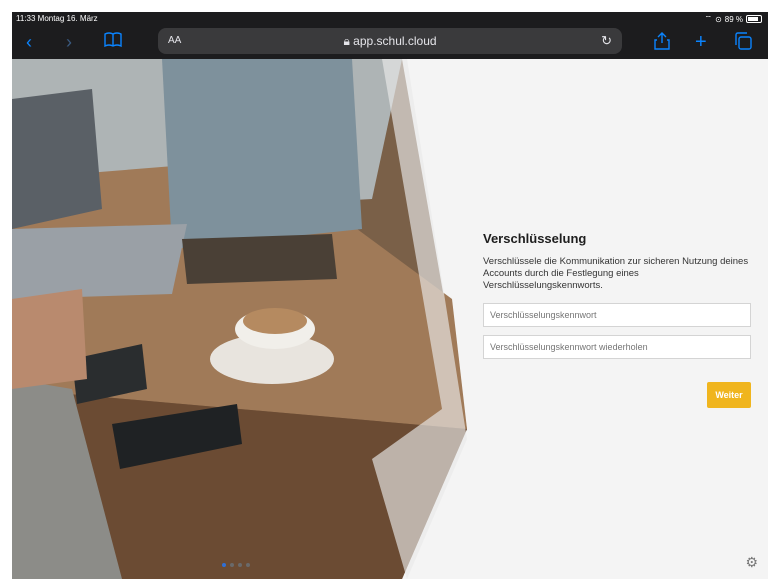 The height and width of the screenshot is (579, 784). I want to click on status-bar: 11:33 Montag 16. März ⌔ ⊙ 89 %, so click(390, 19).